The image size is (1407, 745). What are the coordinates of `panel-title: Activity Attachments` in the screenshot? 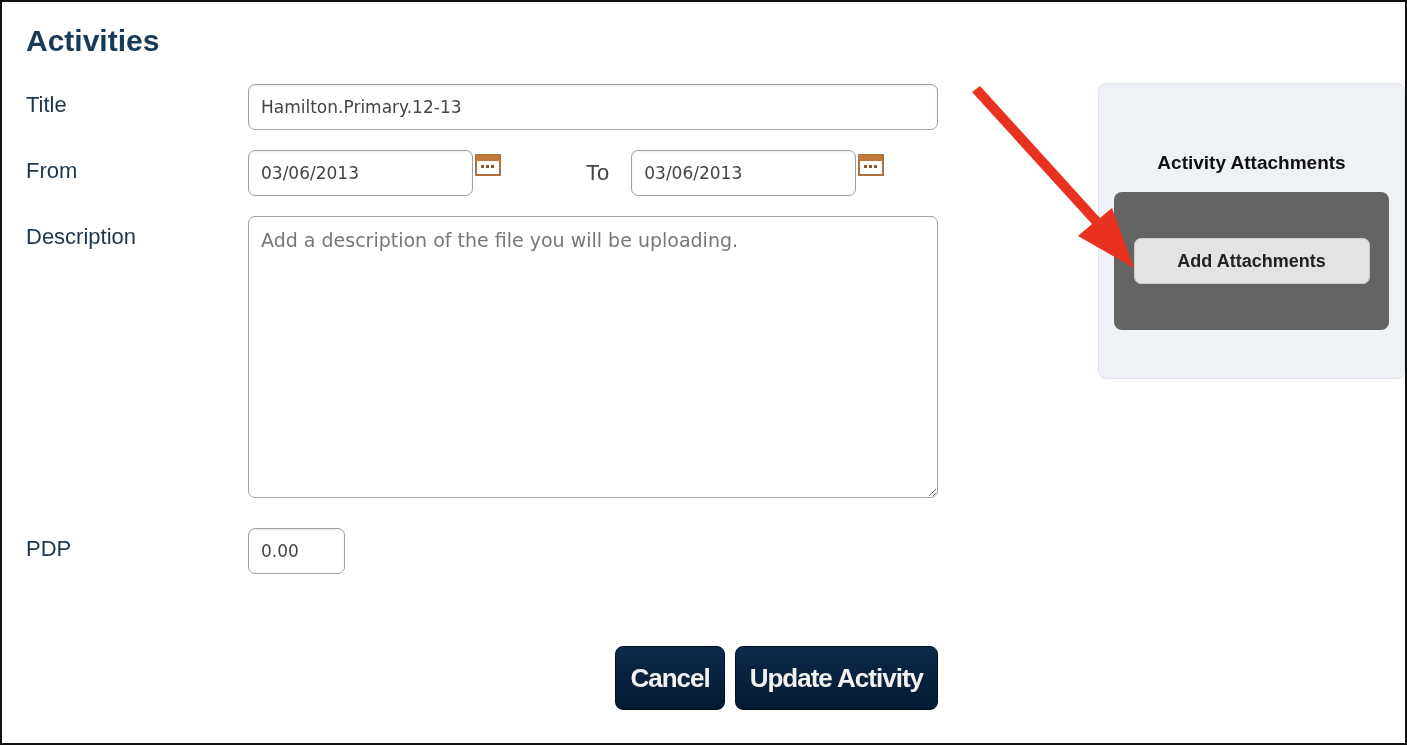 It's located at (1251, 163).